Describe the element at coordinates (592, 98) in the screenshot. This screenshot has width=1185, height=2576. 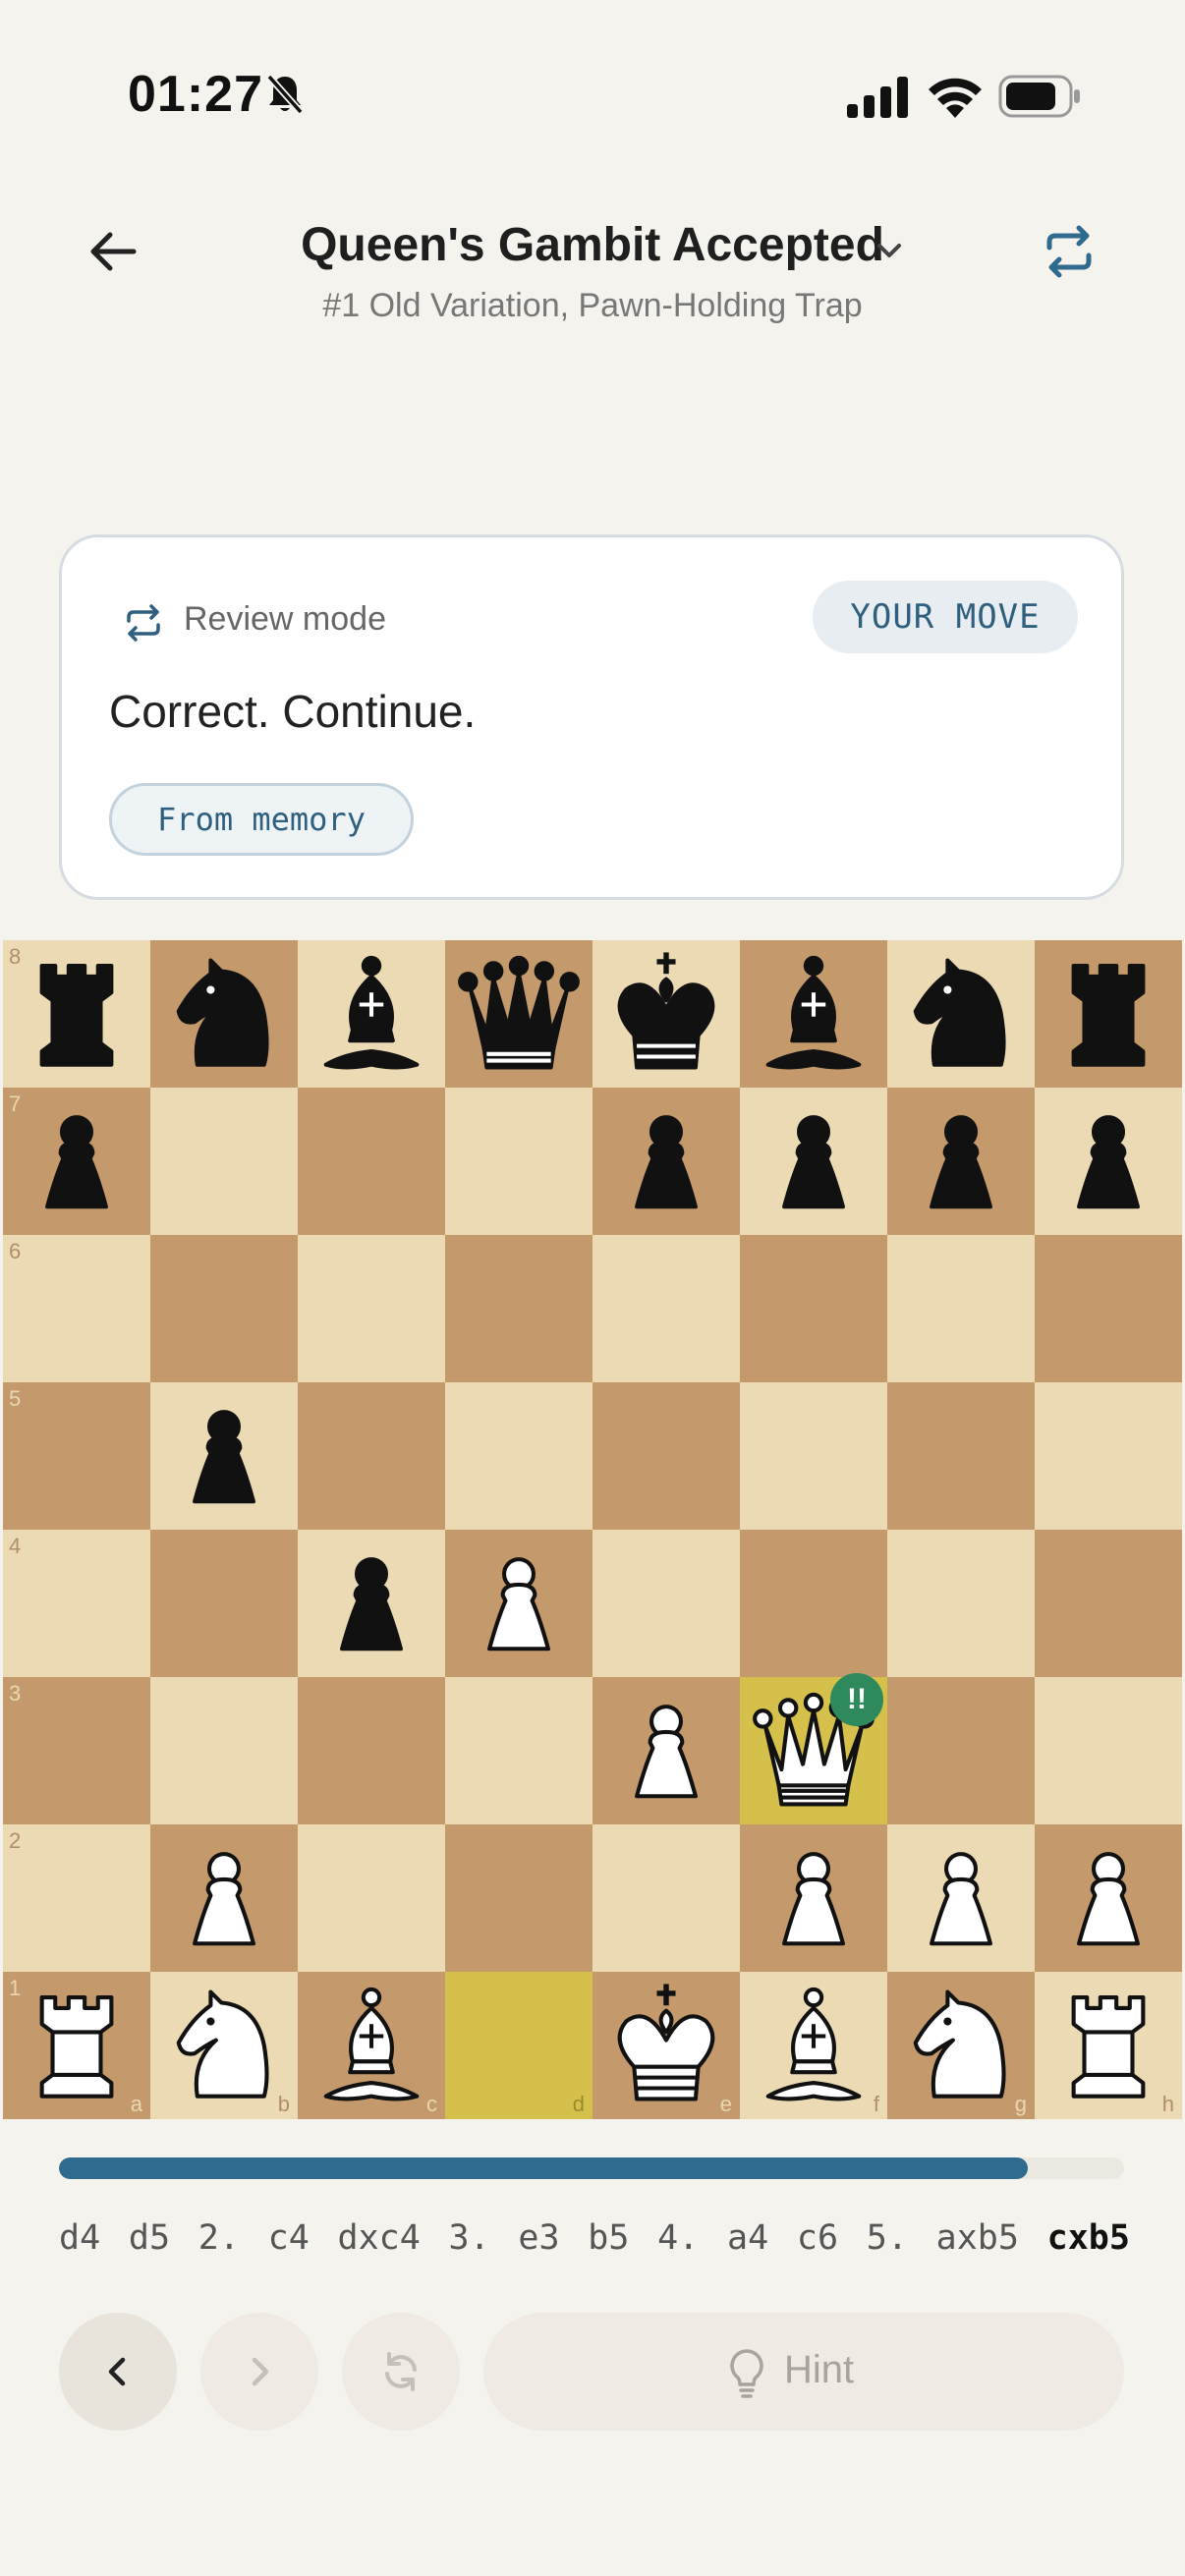
I see `status-bar: 01:27` at that location.